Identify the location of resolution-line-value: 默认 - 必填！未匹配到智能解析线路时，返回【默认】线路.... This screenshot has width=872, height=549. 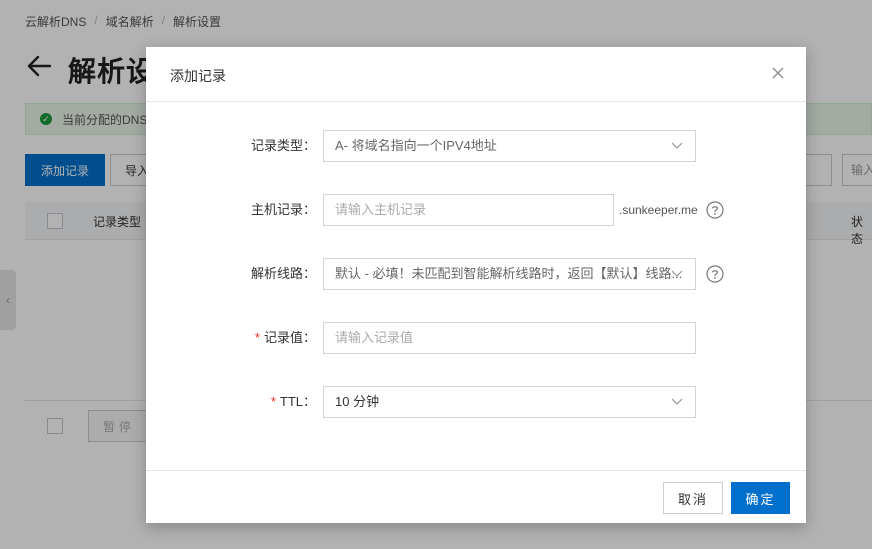
(509, 273).